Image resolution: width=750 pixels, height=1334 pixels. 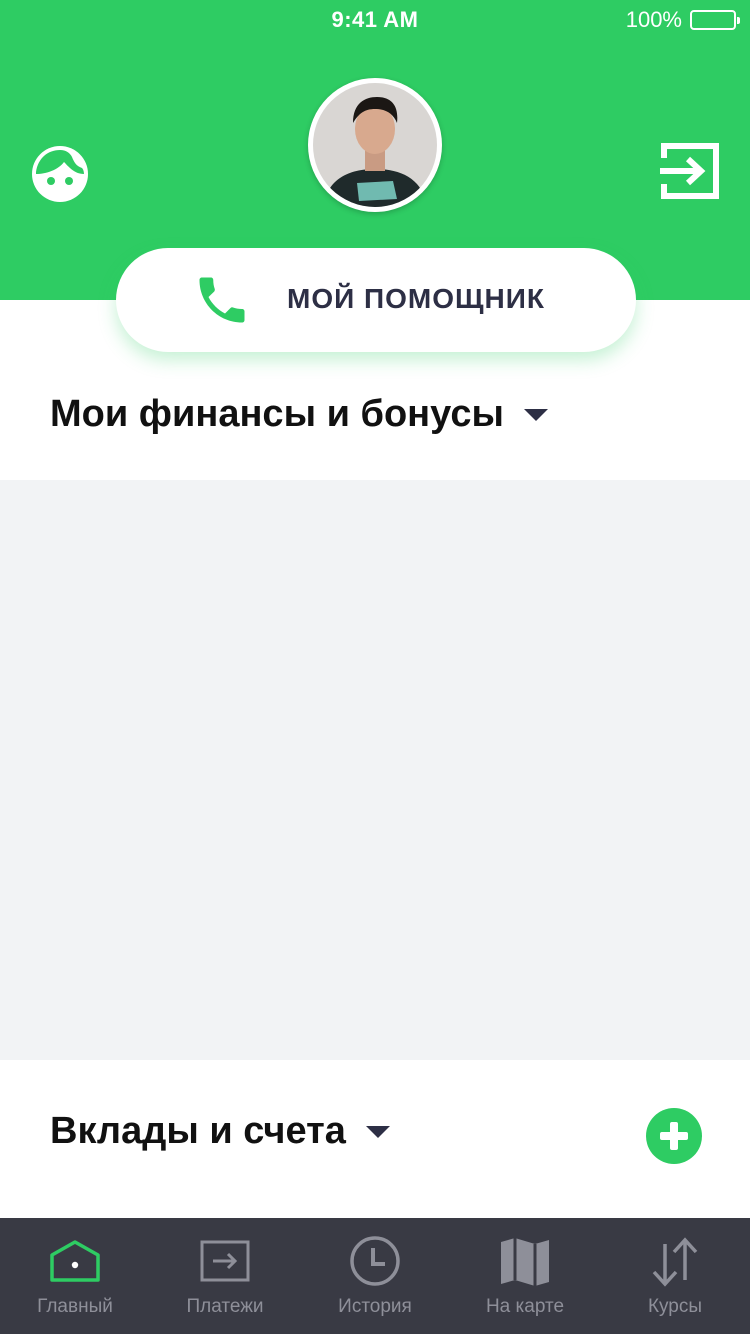 I want to click on logout-button, so click(x=689, y=171).